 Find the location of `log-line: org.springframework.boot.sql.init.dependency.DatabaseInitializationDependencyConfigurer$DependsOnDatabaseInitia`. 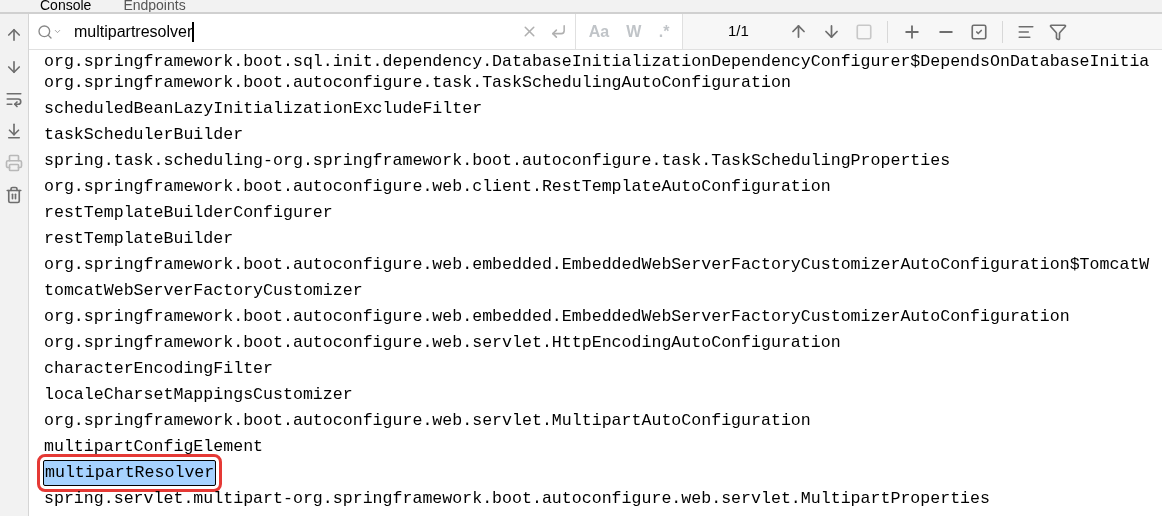

log-line: org.springframework.boot.sql.init.dependency.DatabaseInitializationDependencyConfigurer$DependsOnDatabaseInitia is located at coordinates (597, 62).